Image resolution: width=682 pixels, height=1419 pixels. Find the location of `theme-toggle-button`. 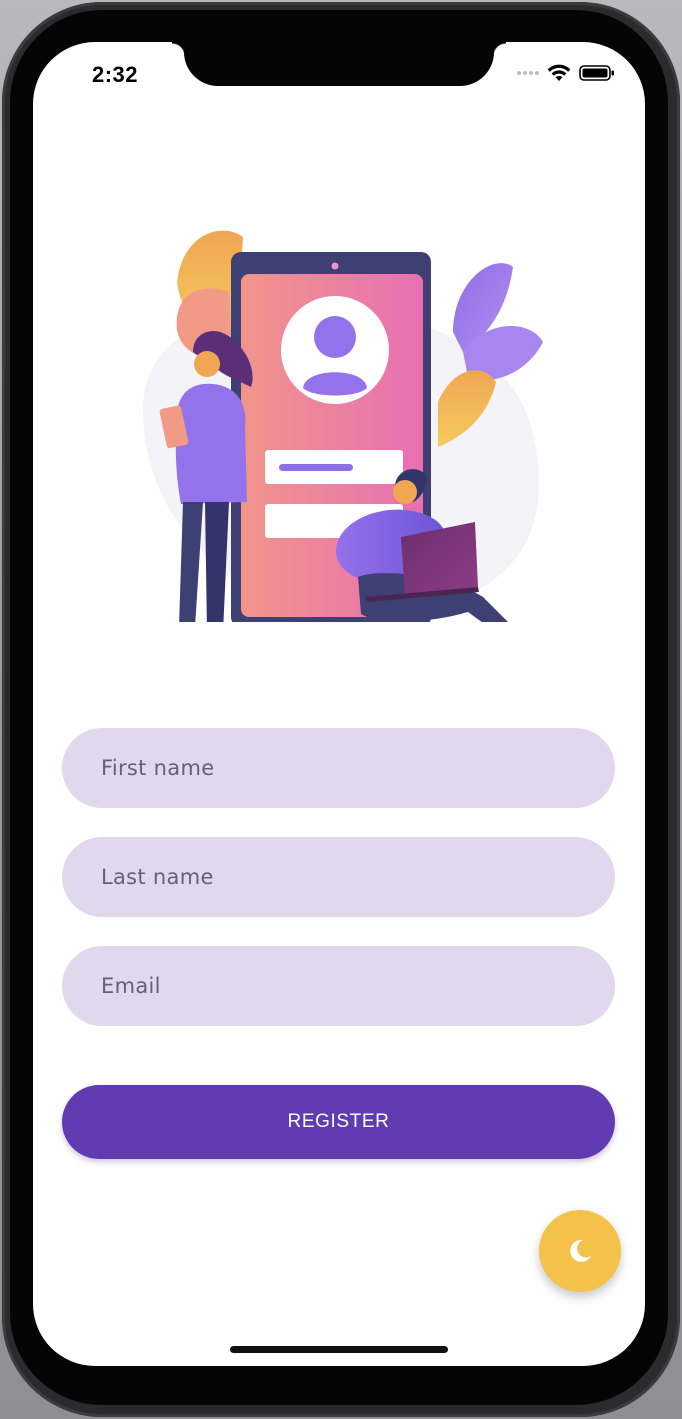

theme-toggle-button is located at coordinates (580, 1251).